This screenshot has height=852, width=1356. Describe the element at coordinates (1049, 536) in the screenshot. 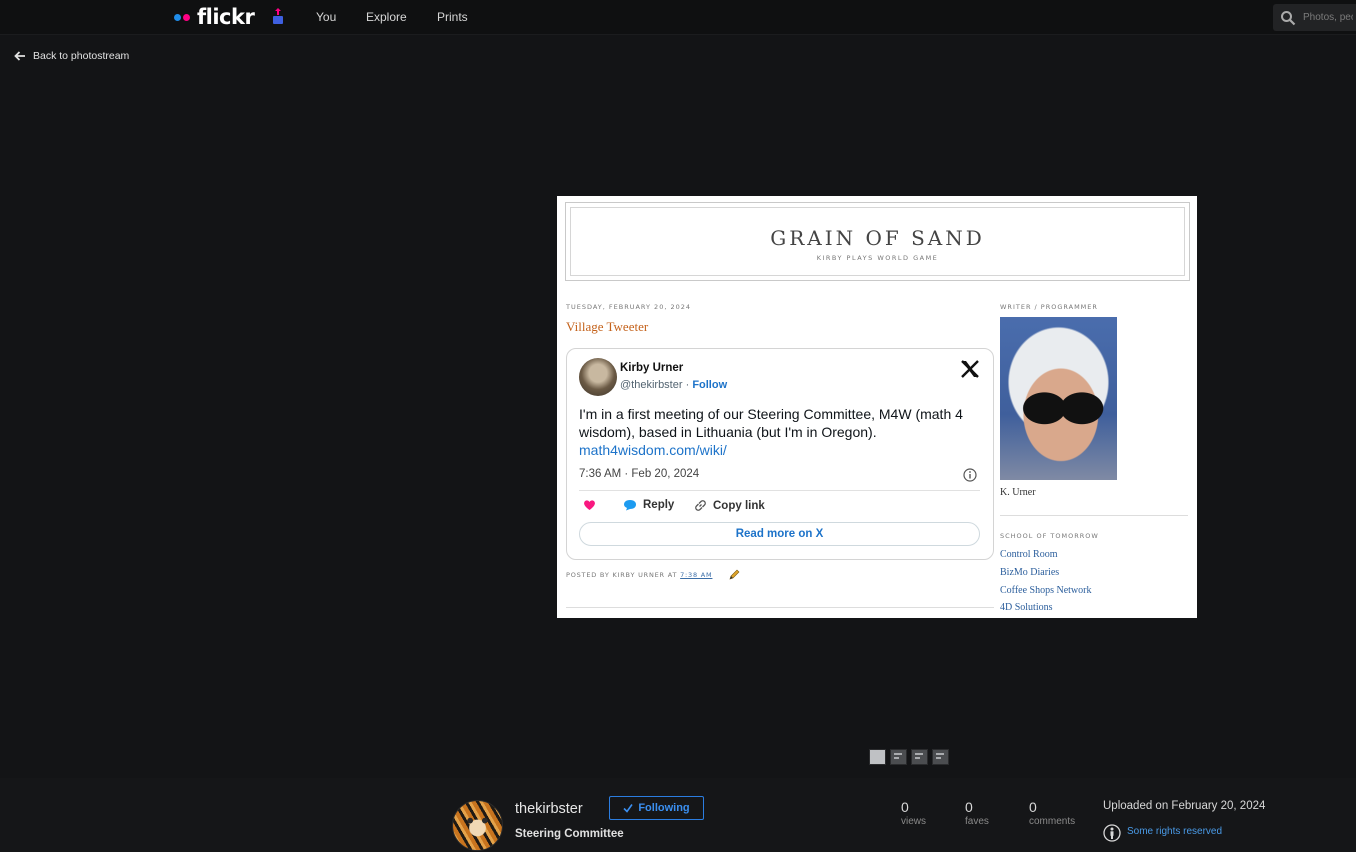

I see `sidebar-heading-school: SCHOOL OF TOMORROW` at that location.